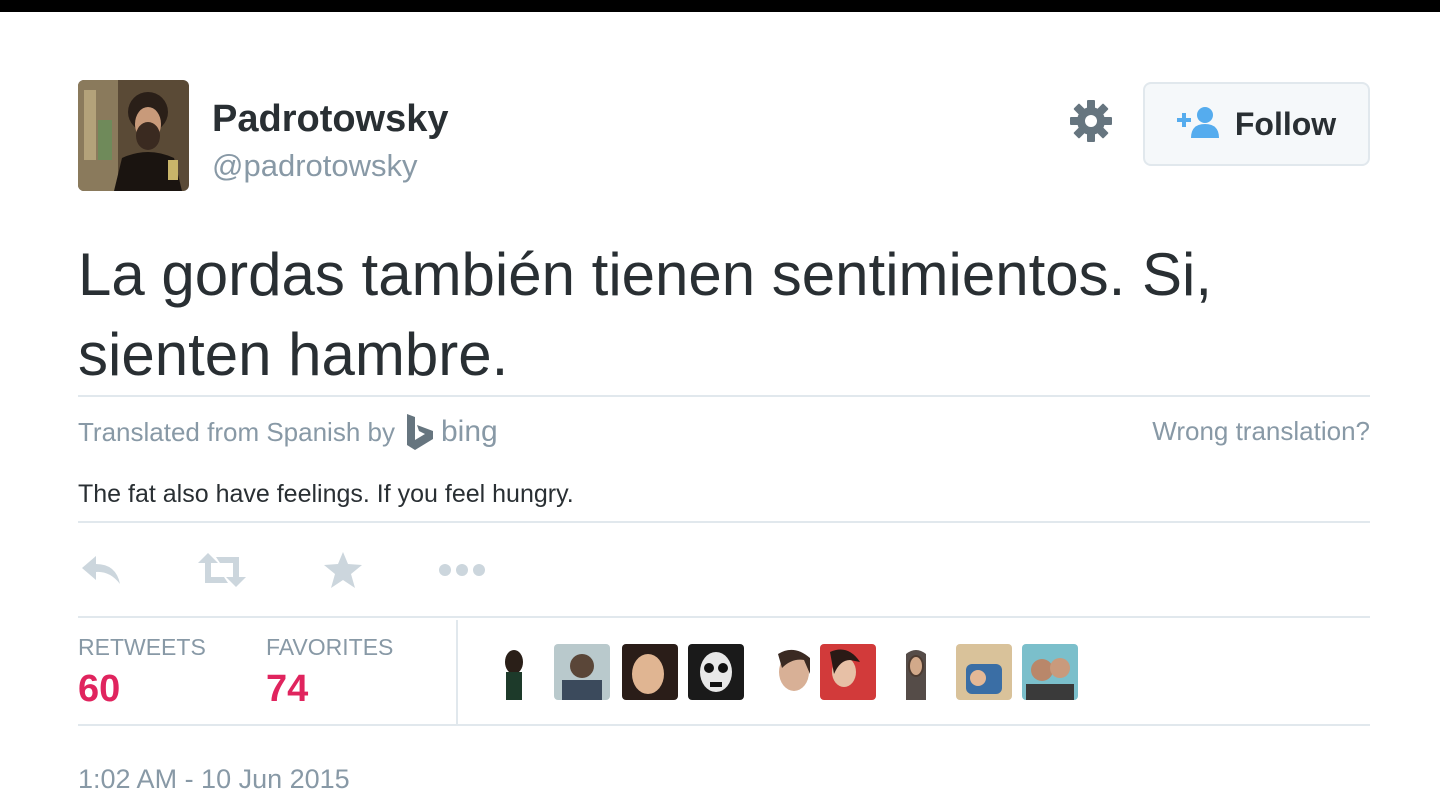 This screenshot has width=1440, height=806. Describe the element at coordinates (419, 432) in the screenshot. I see `bing-icon` at that location.